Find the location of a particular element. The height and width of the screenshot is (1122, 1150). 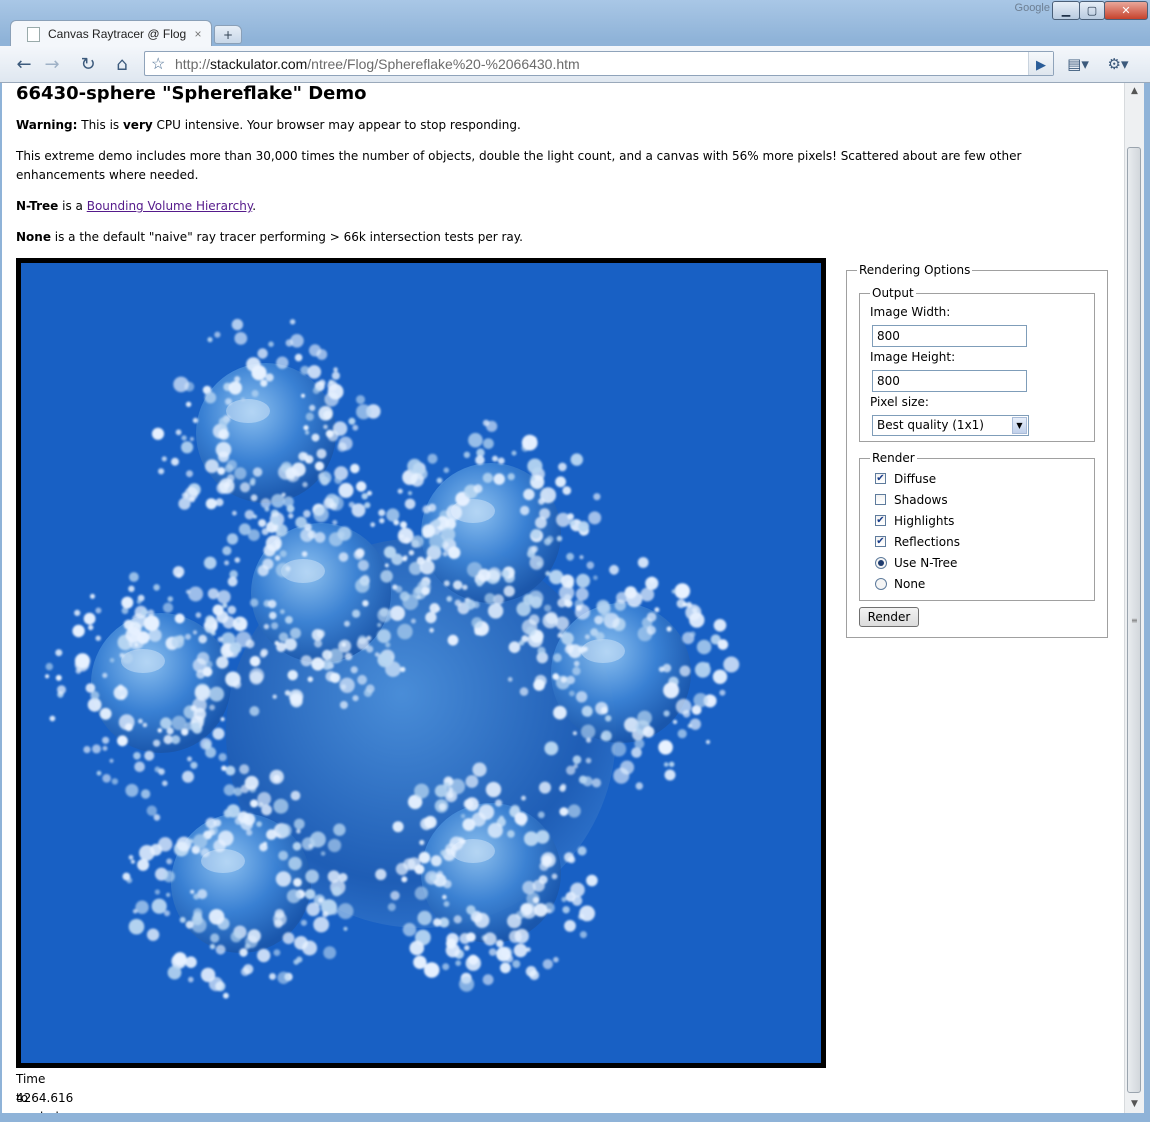

render-time-value: 4264.616 seconds is located at coordinates (45, 1102).